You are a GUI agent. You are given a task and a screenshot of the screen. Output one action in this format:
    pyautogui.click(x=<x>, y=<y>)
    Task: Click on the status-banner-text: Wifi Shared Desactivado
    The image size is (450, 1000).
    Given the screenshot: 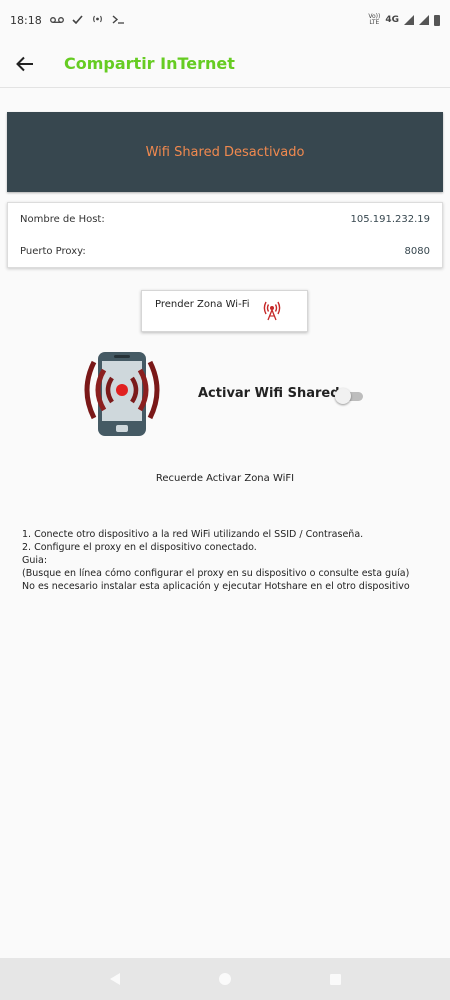 What is the action you would take?
    pyautogui.click(x=225, y=152)
    